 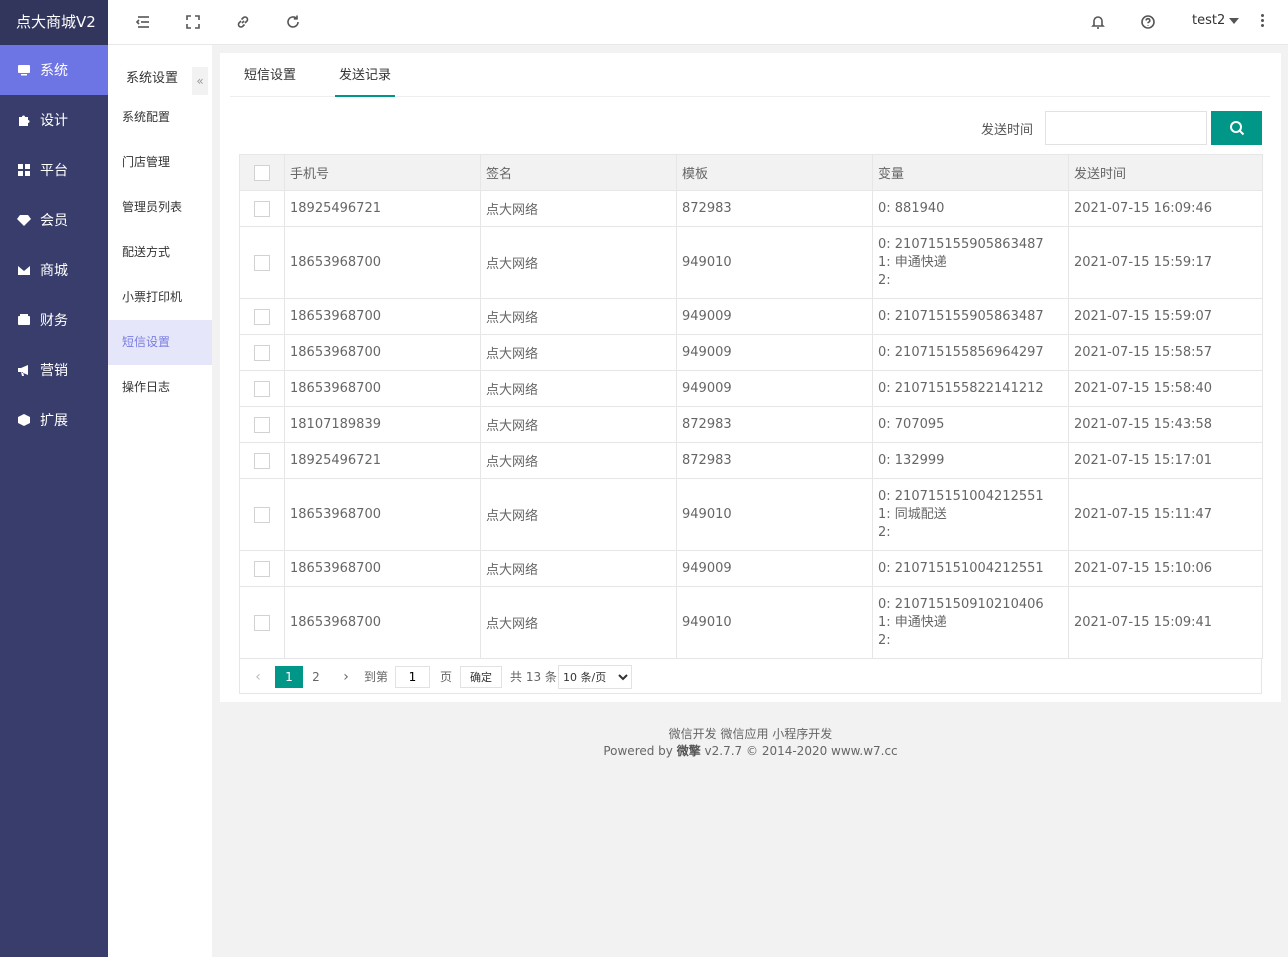 What do you see at coordinates (54, 170) in the screenshot?
I see `sidebar-item-2: 平台` at bounding box center [54, 170].